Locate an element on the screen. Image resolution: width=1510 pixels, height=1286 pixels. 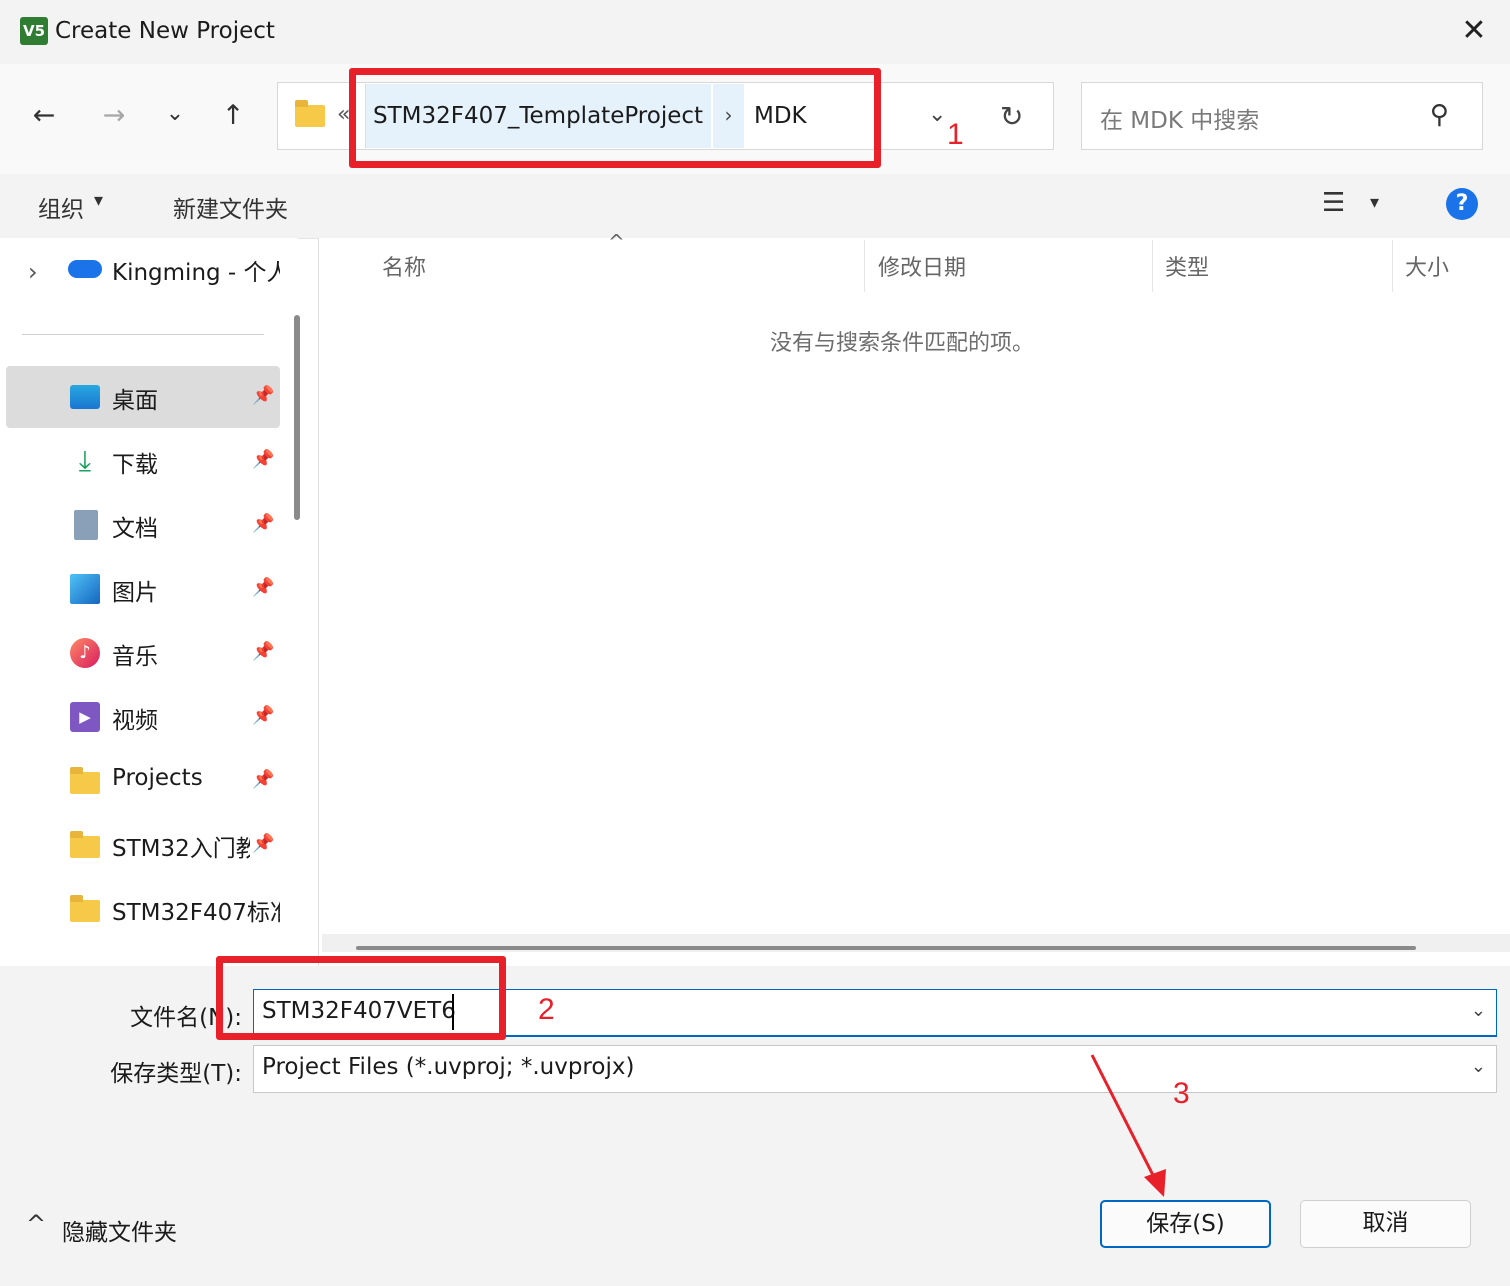
sidebar-item-videos: ▶ 视频 📌 is located at coordinates (143, 717).